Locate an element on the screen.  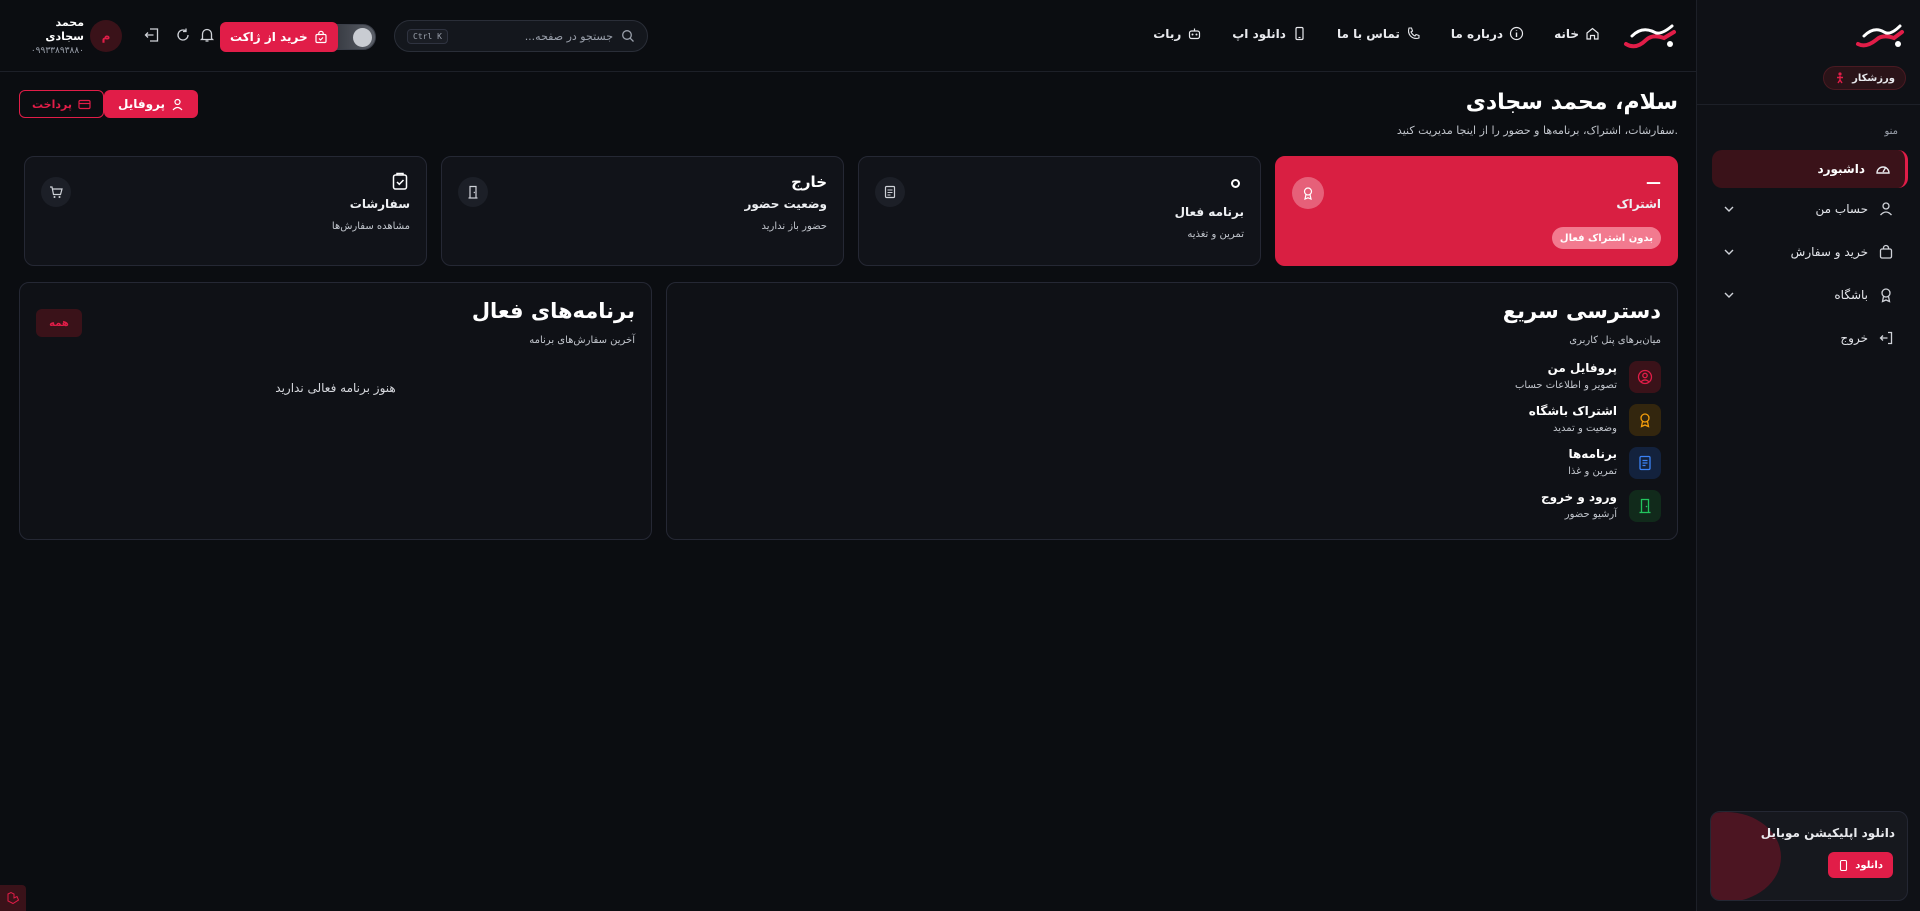
role-badge: ورزشکار is located at coordinates (1864, 78).